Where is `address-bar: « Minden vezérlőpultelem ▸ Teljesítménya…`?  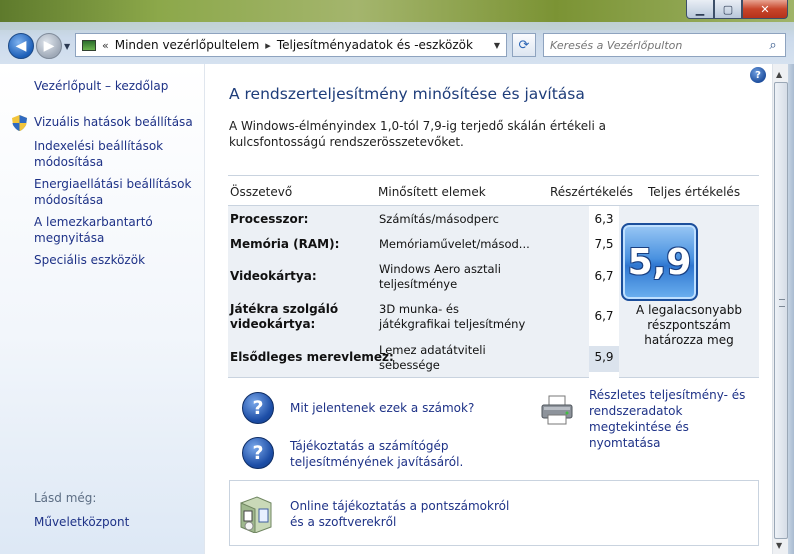
address-bar: « Minden vezérlőpultelem ▸ Teljesítménya… is located at coordinates (291, 45).